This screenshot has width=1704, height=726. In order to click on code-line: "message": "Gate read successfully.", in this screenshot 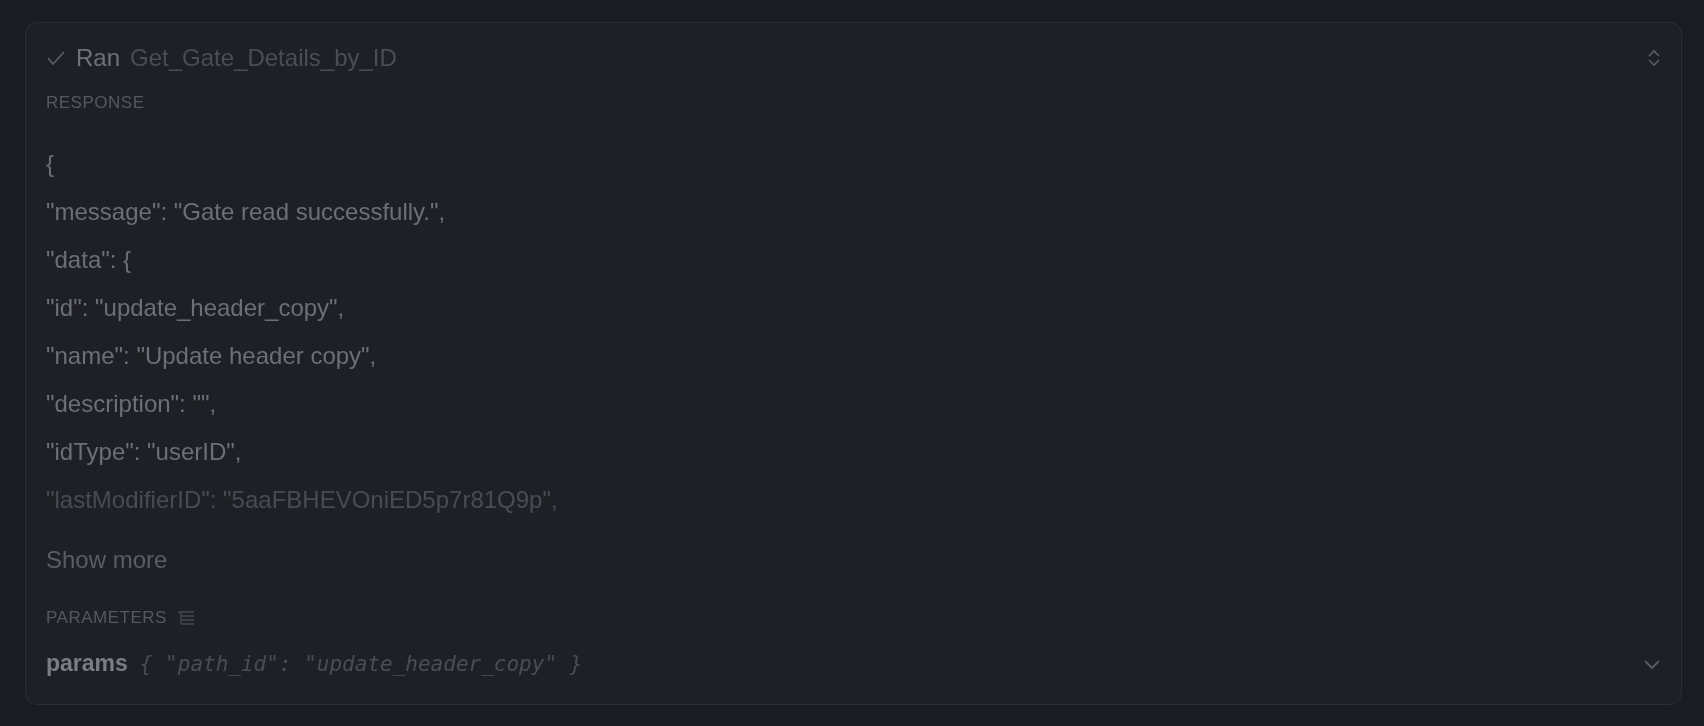, I will do `click(246, 212)`.